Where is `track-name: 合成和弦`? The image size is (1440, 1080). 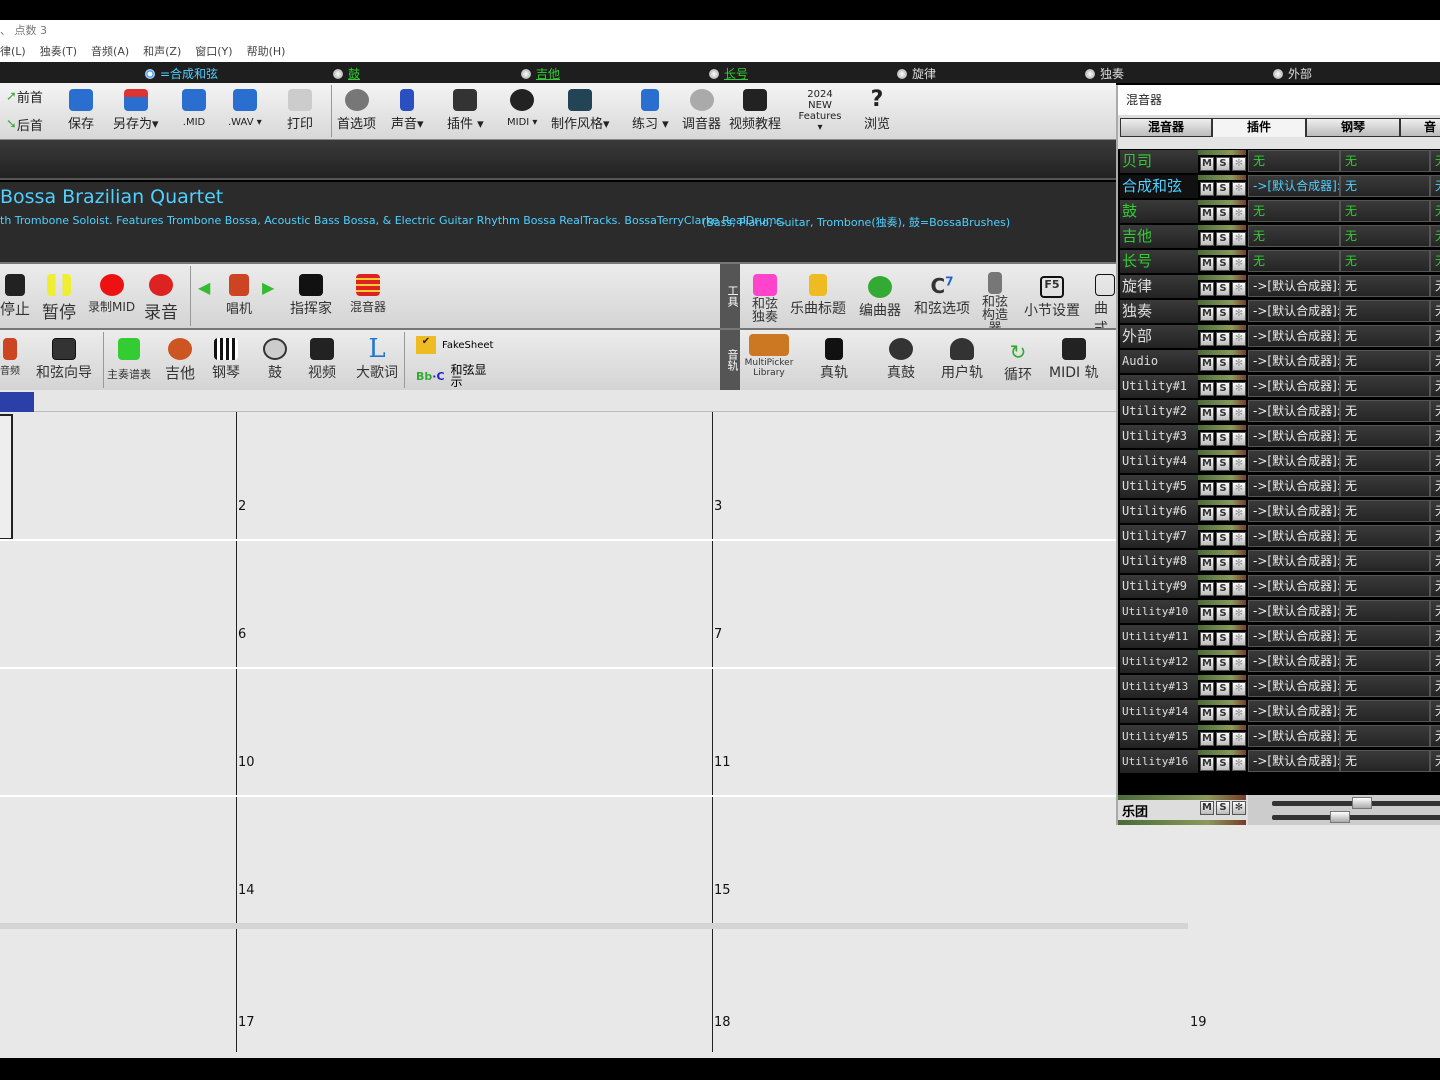 track-name: 合成和弦 is located at coordinates (1159, 186).